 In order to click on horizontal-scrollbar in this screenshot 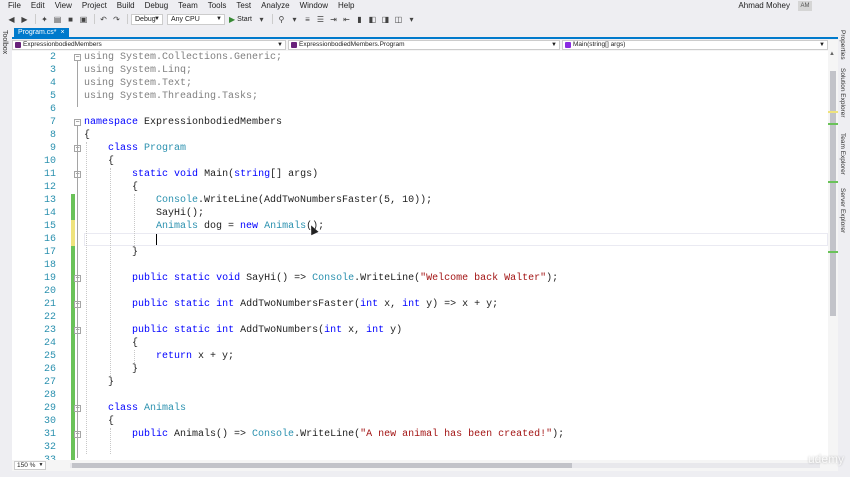, I will do `click(445, 465)`.